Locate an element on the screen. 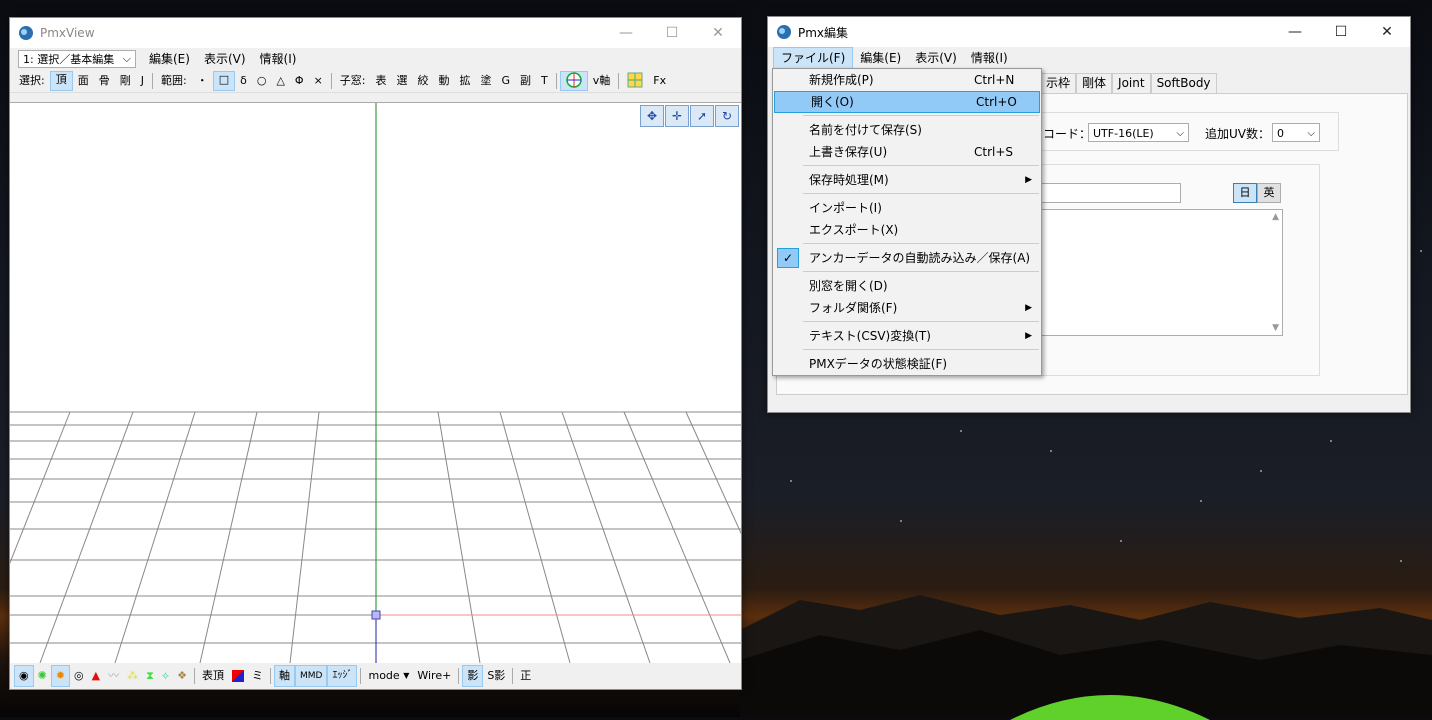  self-shadow-button: S影 is located at coordinates (496, 676).